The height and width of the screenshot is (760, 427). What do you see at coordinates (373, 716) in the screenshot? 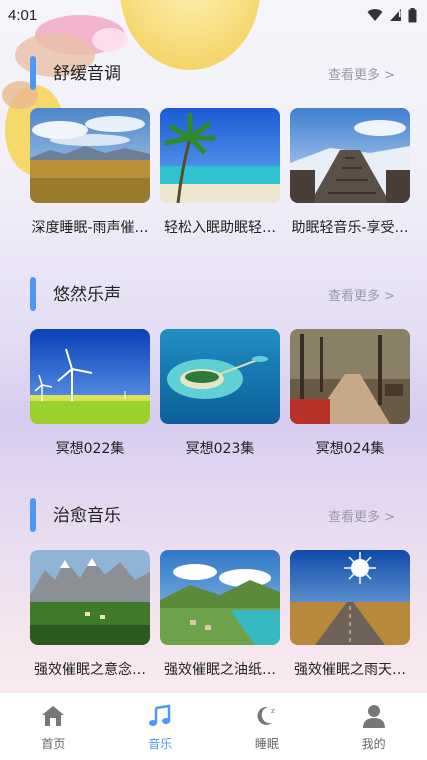
I see `person-icon` at bounding box center [373, 716].